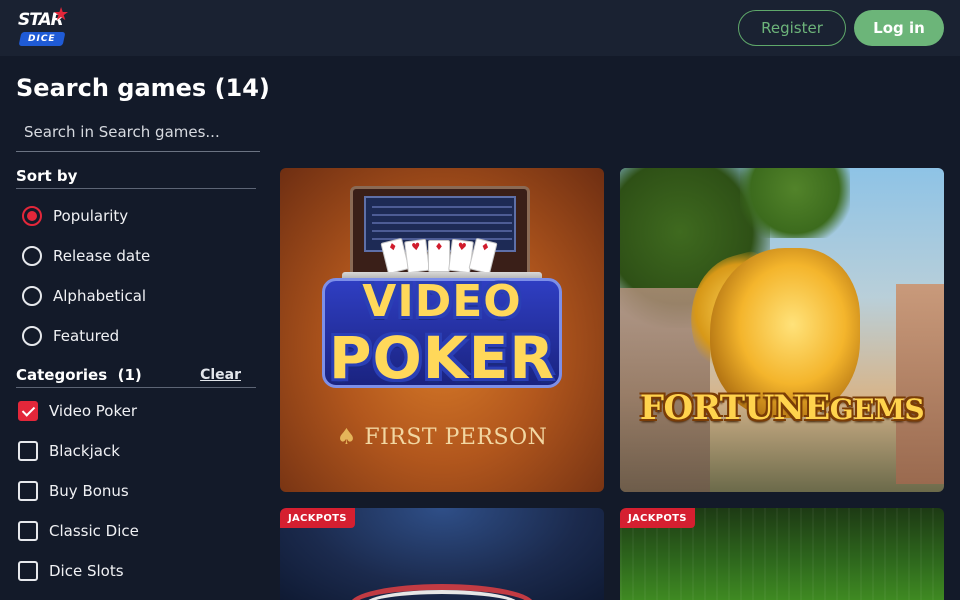 The width and height of the screenshot is (960, 600). What do you see at coordinates (442, 554) in the screenshot?
I see `game-tile-jackpot-1: JACKPOTS` at bounding box center [442, 554].